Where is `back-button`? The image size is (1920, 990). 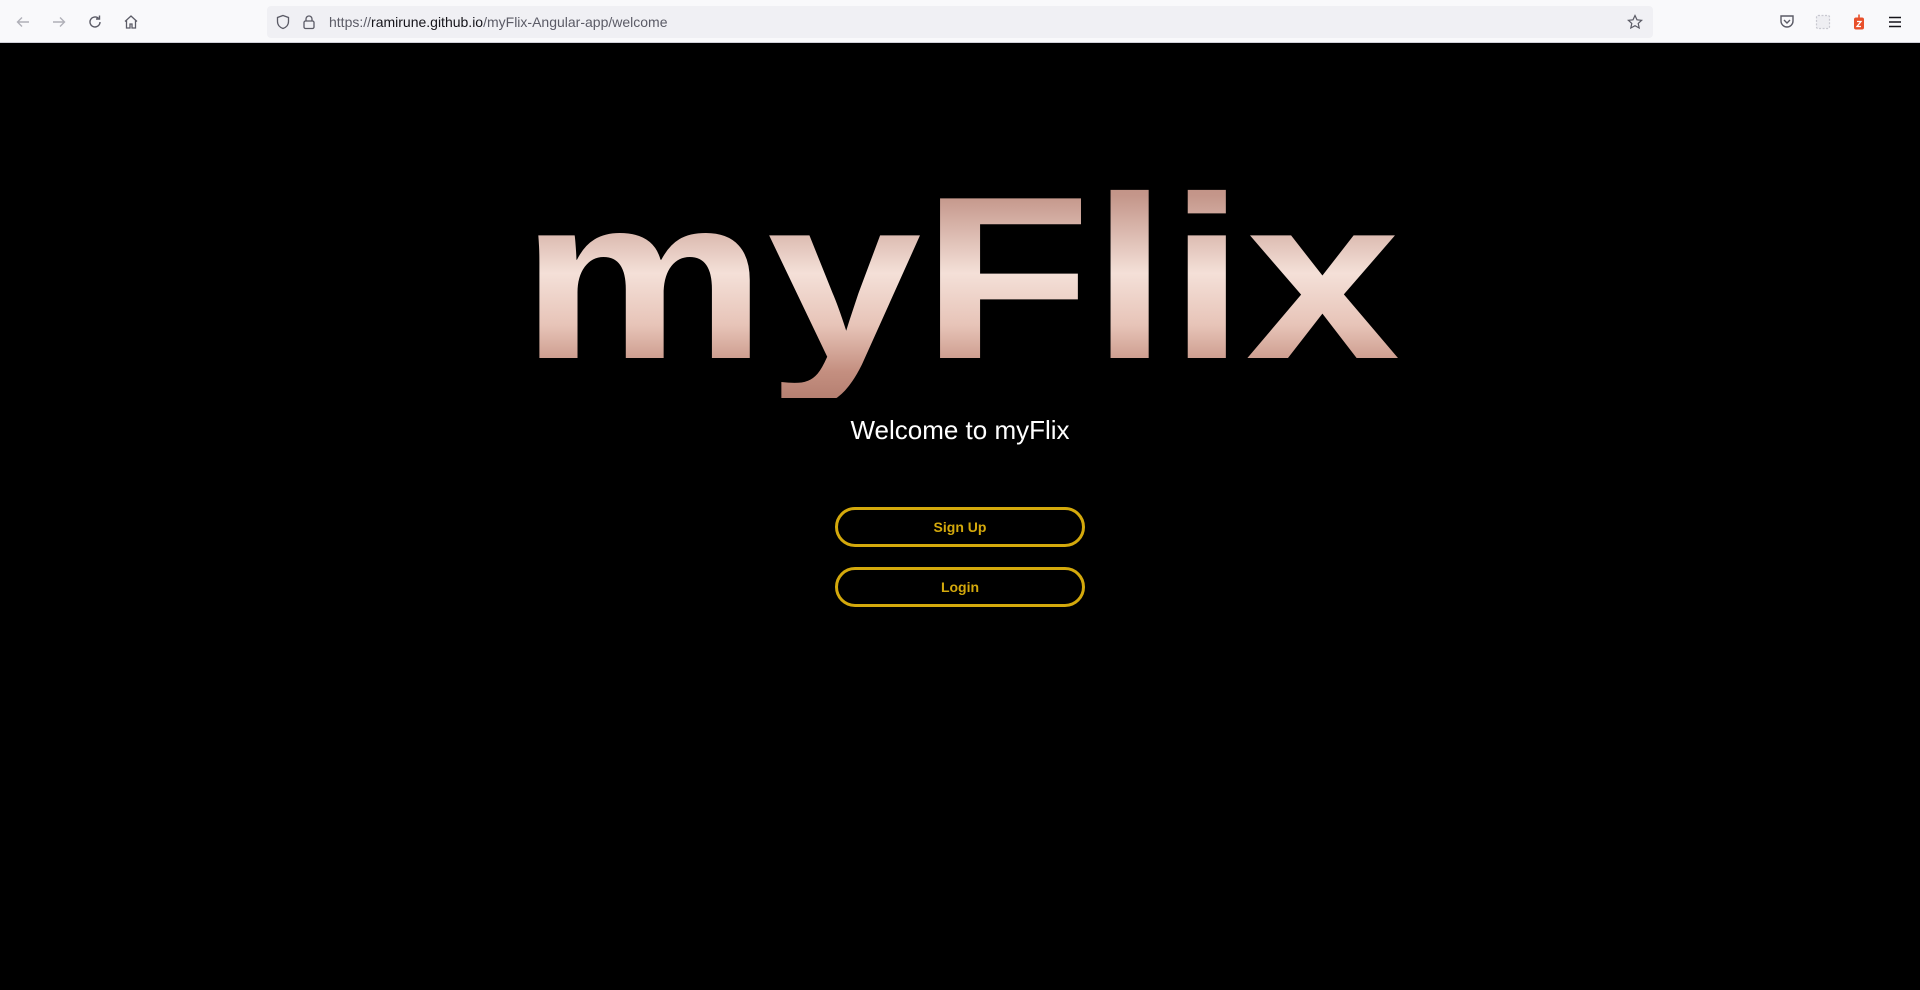 back-button is located at coordinates (23, 22).